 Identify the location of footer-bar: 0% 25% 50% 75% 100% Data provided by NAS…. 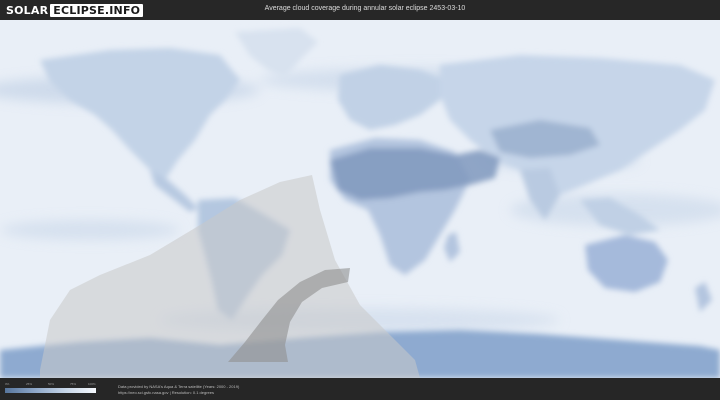
(360, 389).